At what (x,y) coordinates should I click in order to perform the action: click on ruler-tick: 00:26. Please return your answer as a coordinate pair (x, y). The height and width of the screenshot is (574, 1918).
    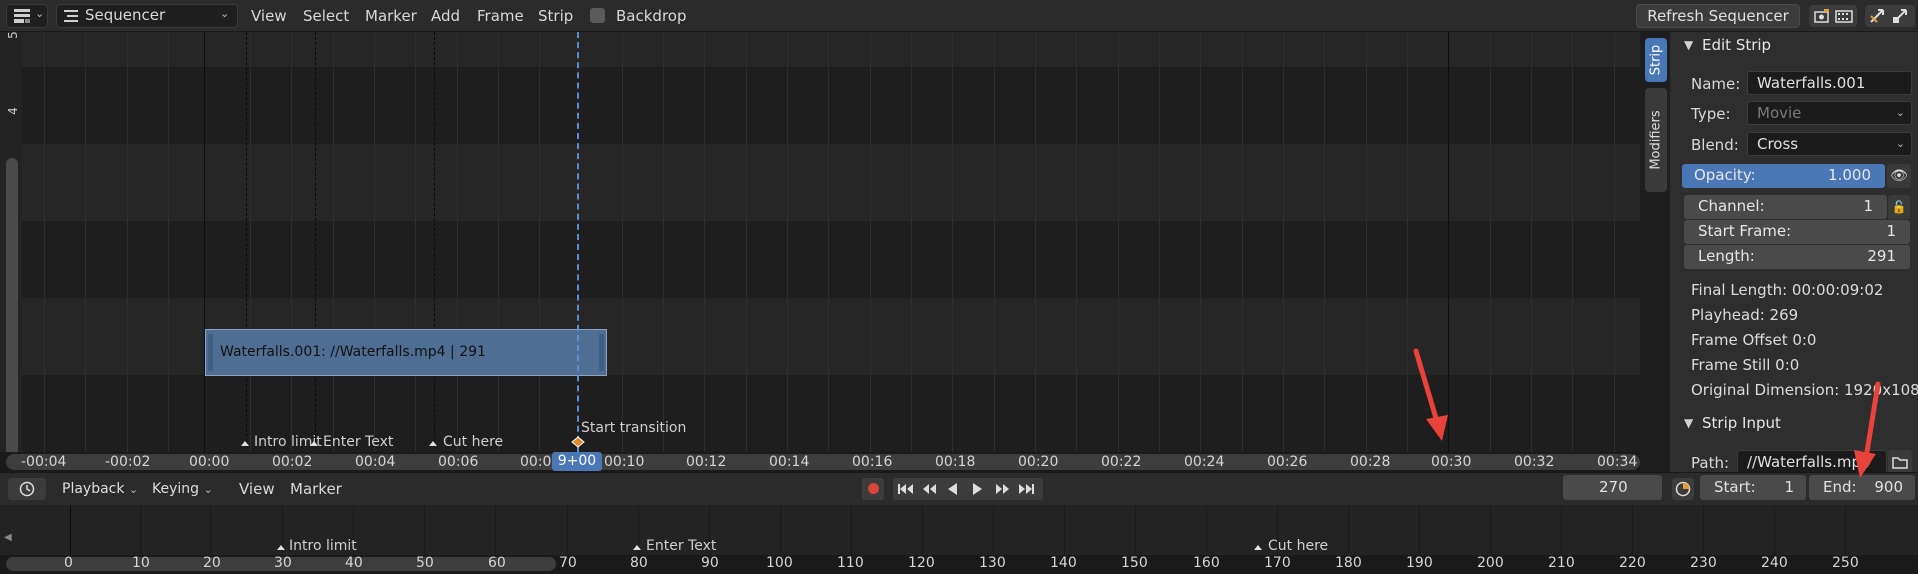
    Looking at the image, I should click on (1287, 462).